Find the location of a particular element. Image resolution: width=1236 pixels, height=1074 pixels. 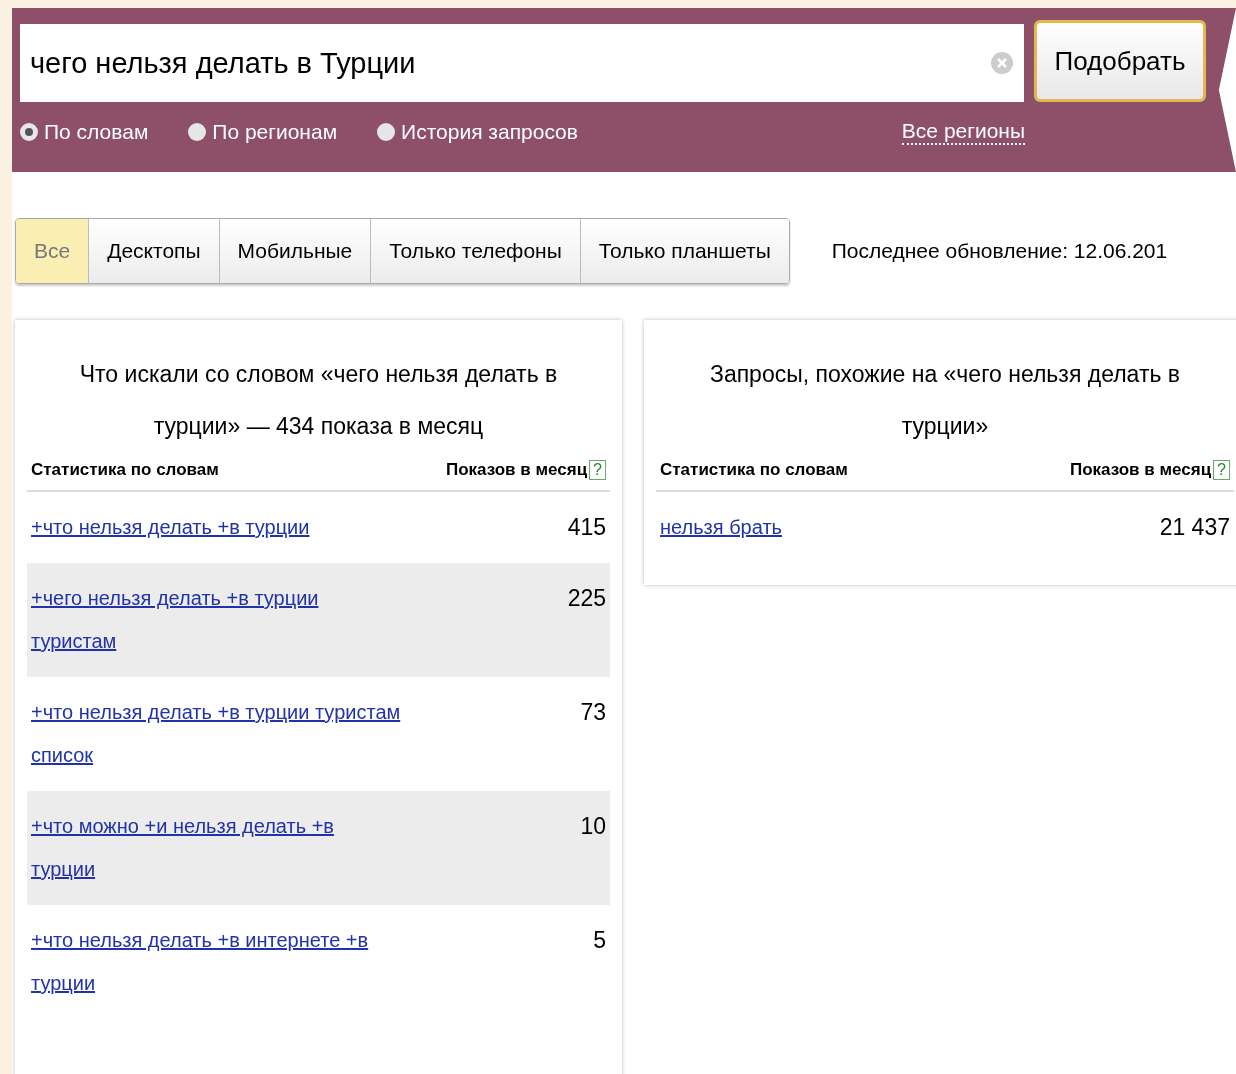

search-input: чего нельзя делать в Турции is located at coordinates (510, 63).